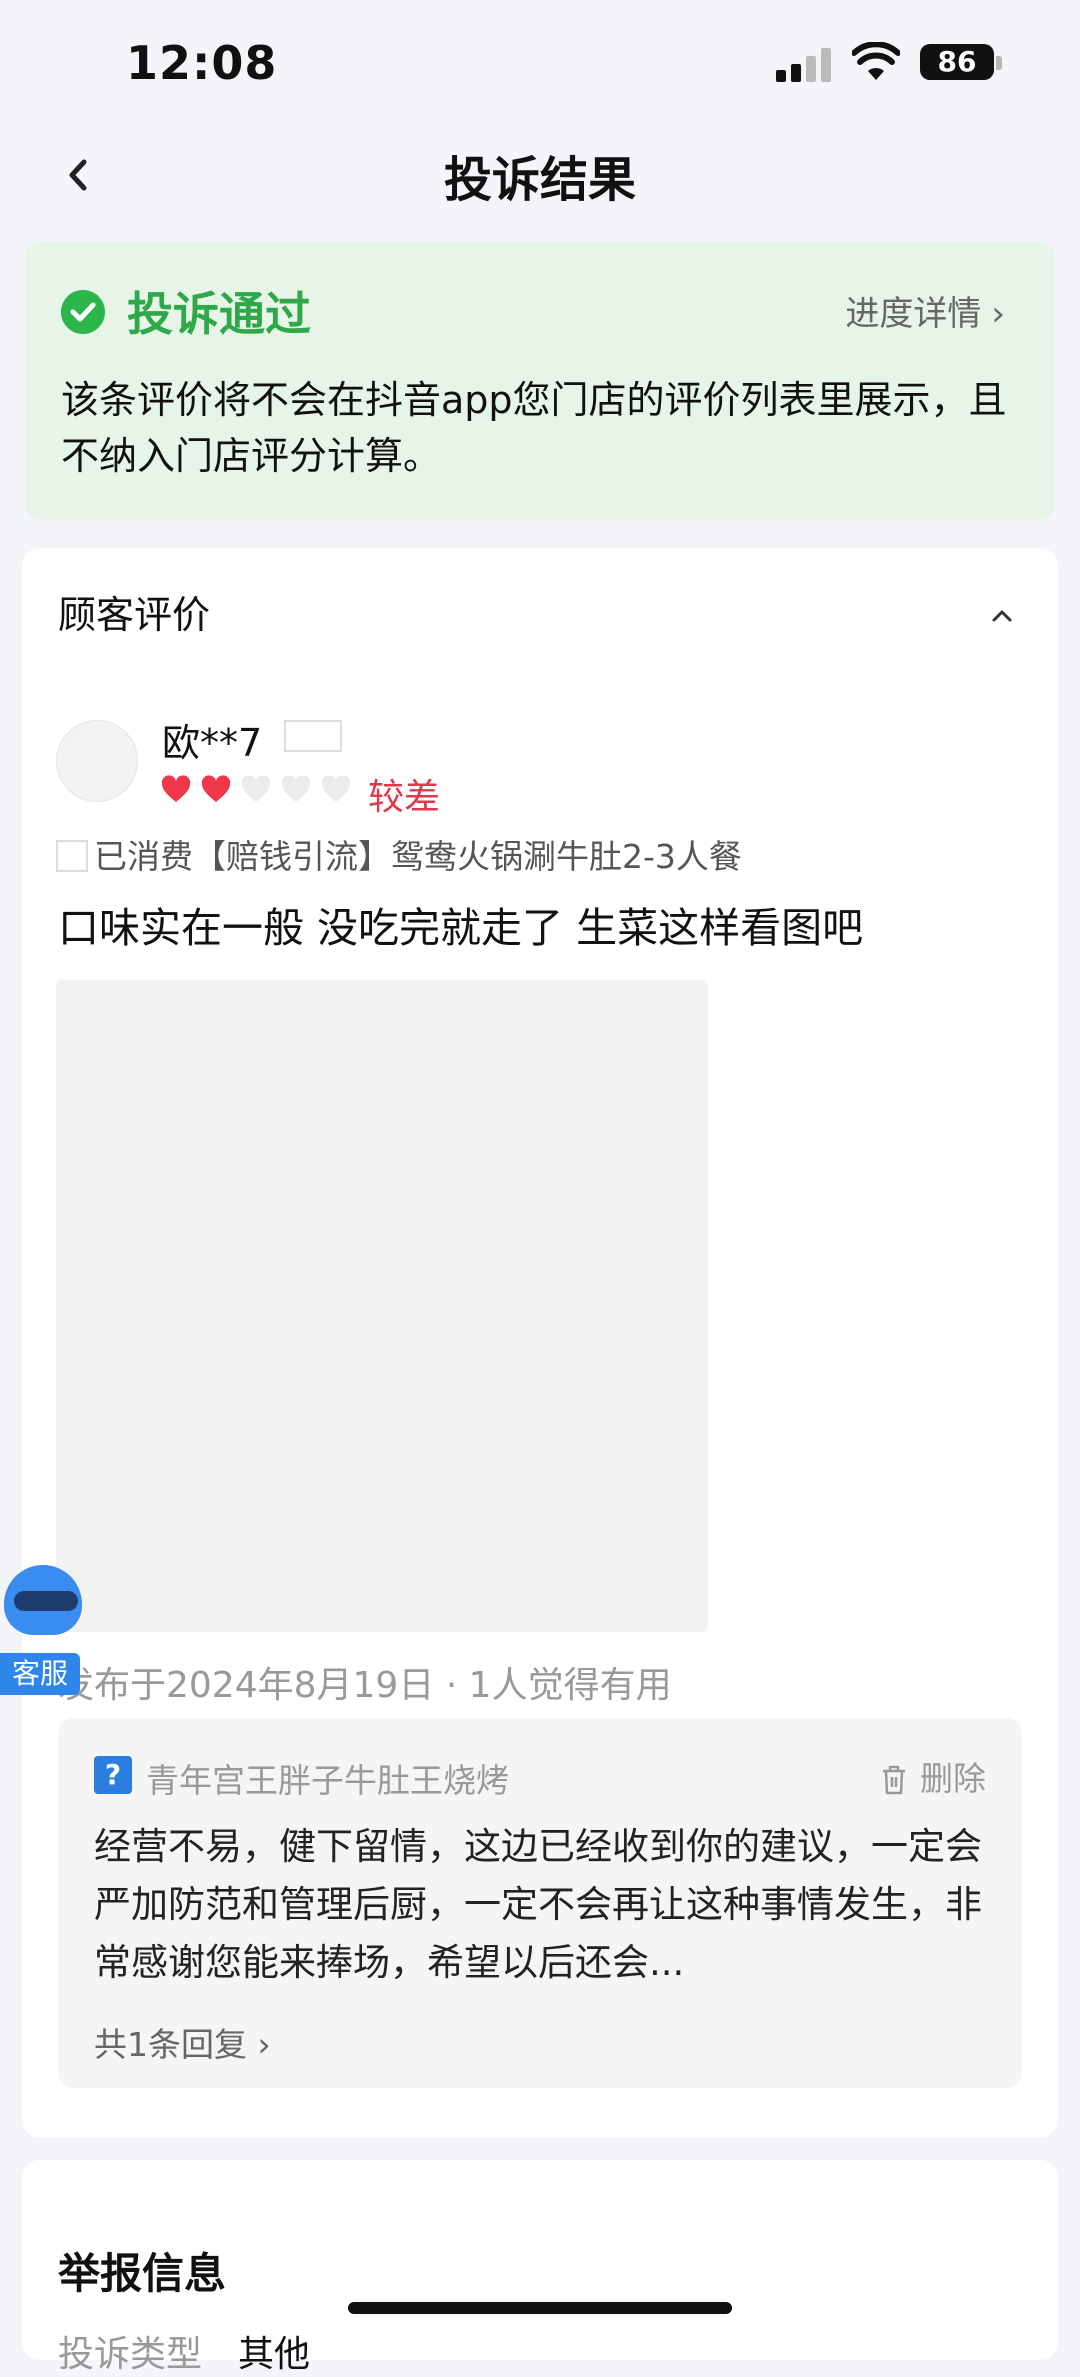 This screenshot has width=1080, height=2377. I want to click on signal-icon, so click(806, 65).